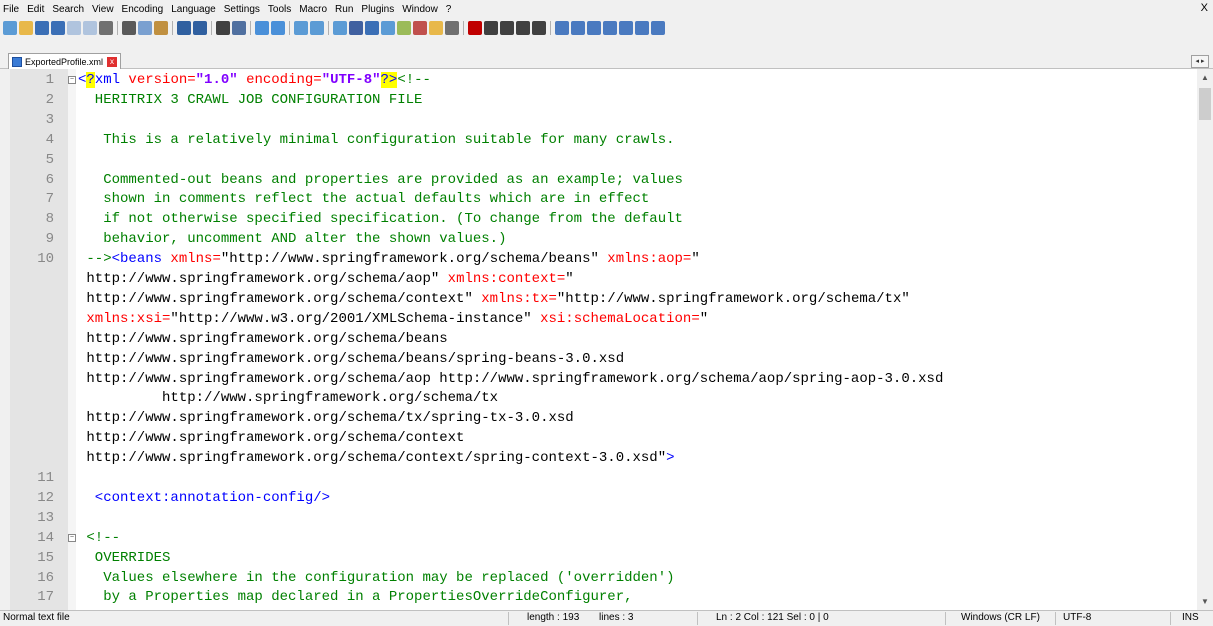 The image size is (1213, 626). Describe the element at coordinates (436, 28) in the screenshot. I see `monitoring-icon` at that location.